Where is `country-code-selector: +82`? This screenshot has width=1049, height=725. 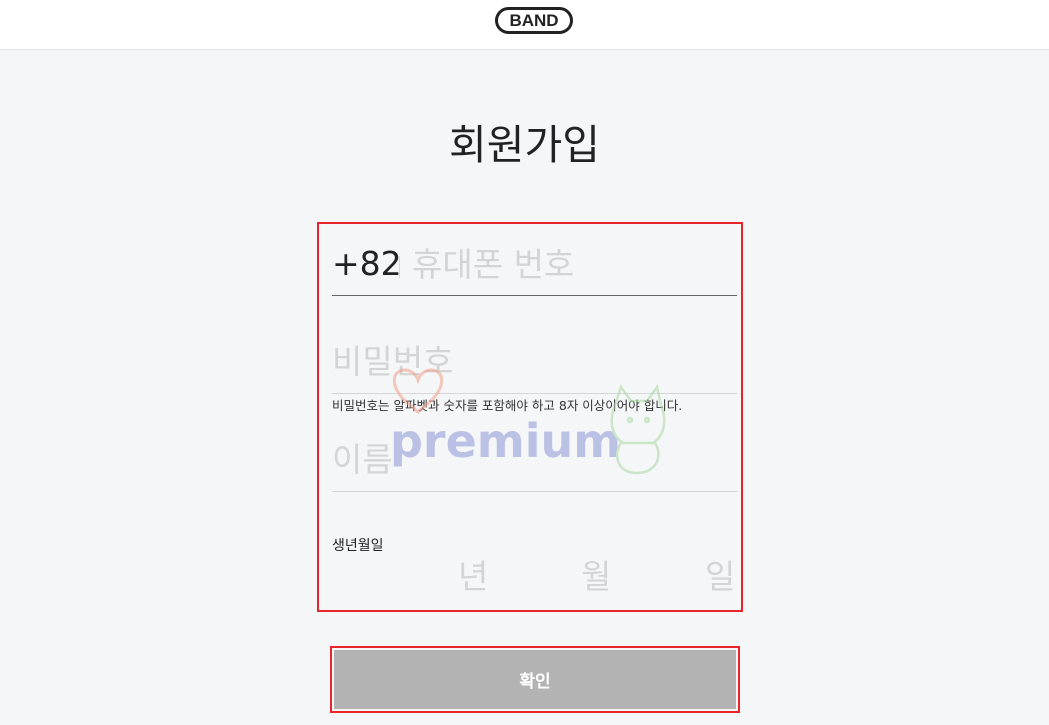 country-code-selector: +82 is located at coordinates (367, 264).